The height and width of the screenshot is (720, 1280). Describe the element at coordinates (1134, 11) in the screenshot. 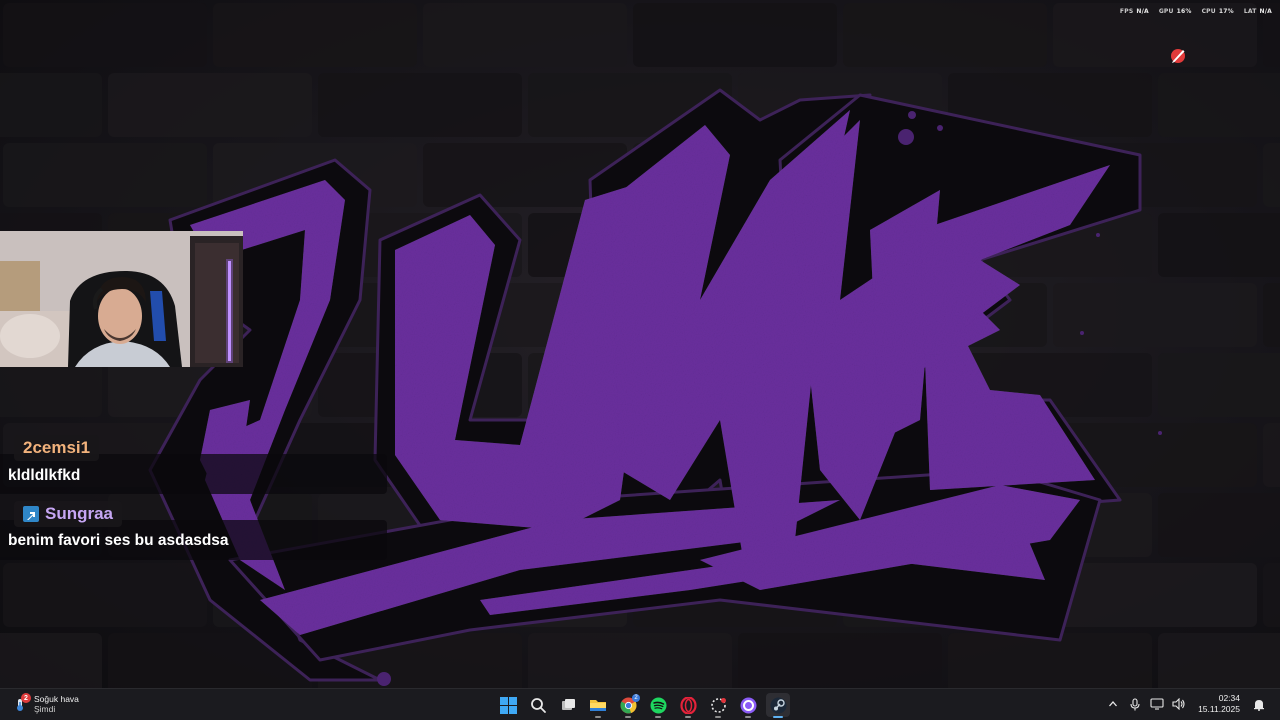

I see `fps-readout: FPS N/A` at that location.